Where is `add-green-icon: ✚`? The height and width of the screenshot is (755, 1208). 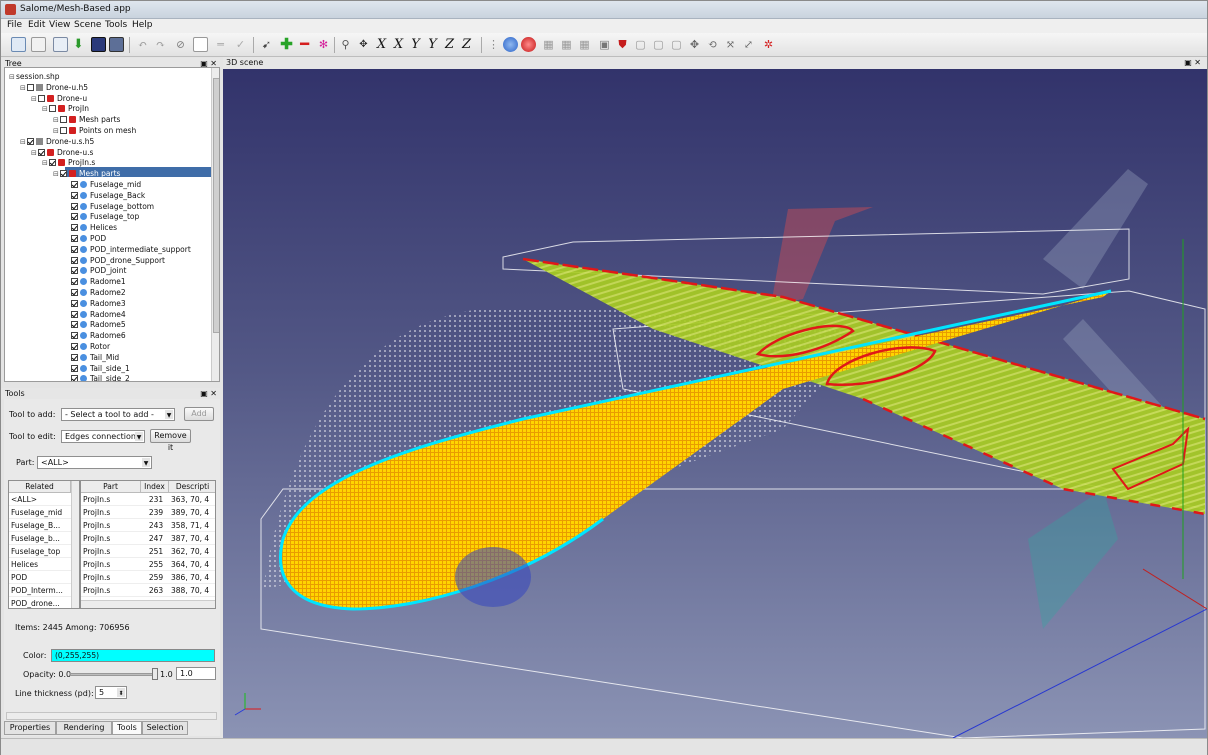 add-green-icon: ✚ is located at coordinates (286, 44).